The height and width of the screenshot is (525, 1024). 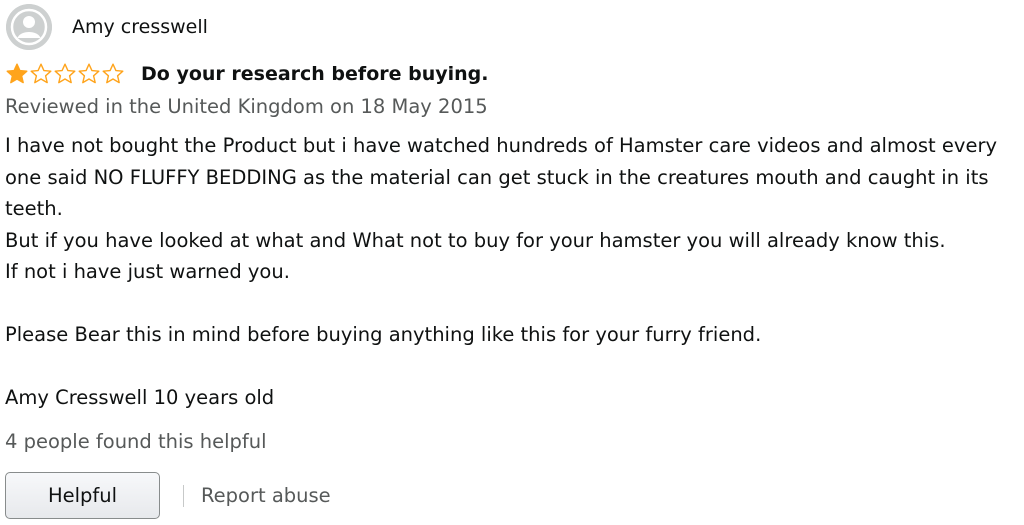 What do you see at coordinates (168, 495) in the screenshot?
I see `review-actions: Helpful Report abuse` at bounding box center [168, 495].